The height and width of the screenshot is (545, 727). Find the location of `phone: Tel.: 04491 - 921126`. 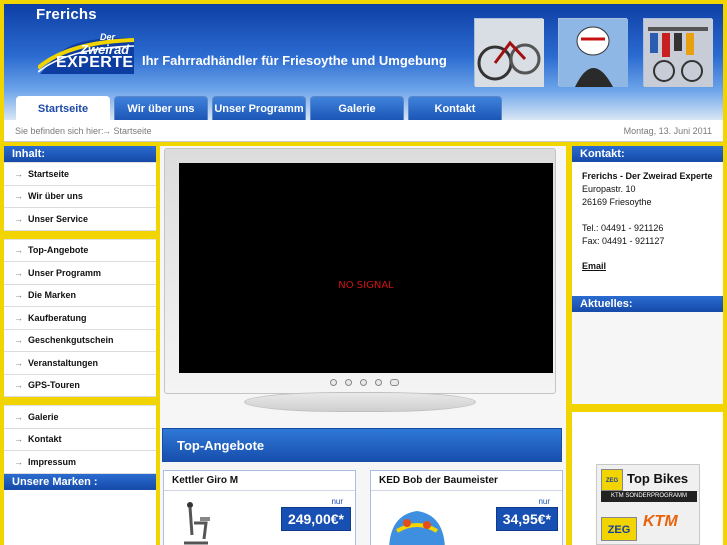

phone: Tel.: 04491 - 921126 is located at coordinates (623, 228).